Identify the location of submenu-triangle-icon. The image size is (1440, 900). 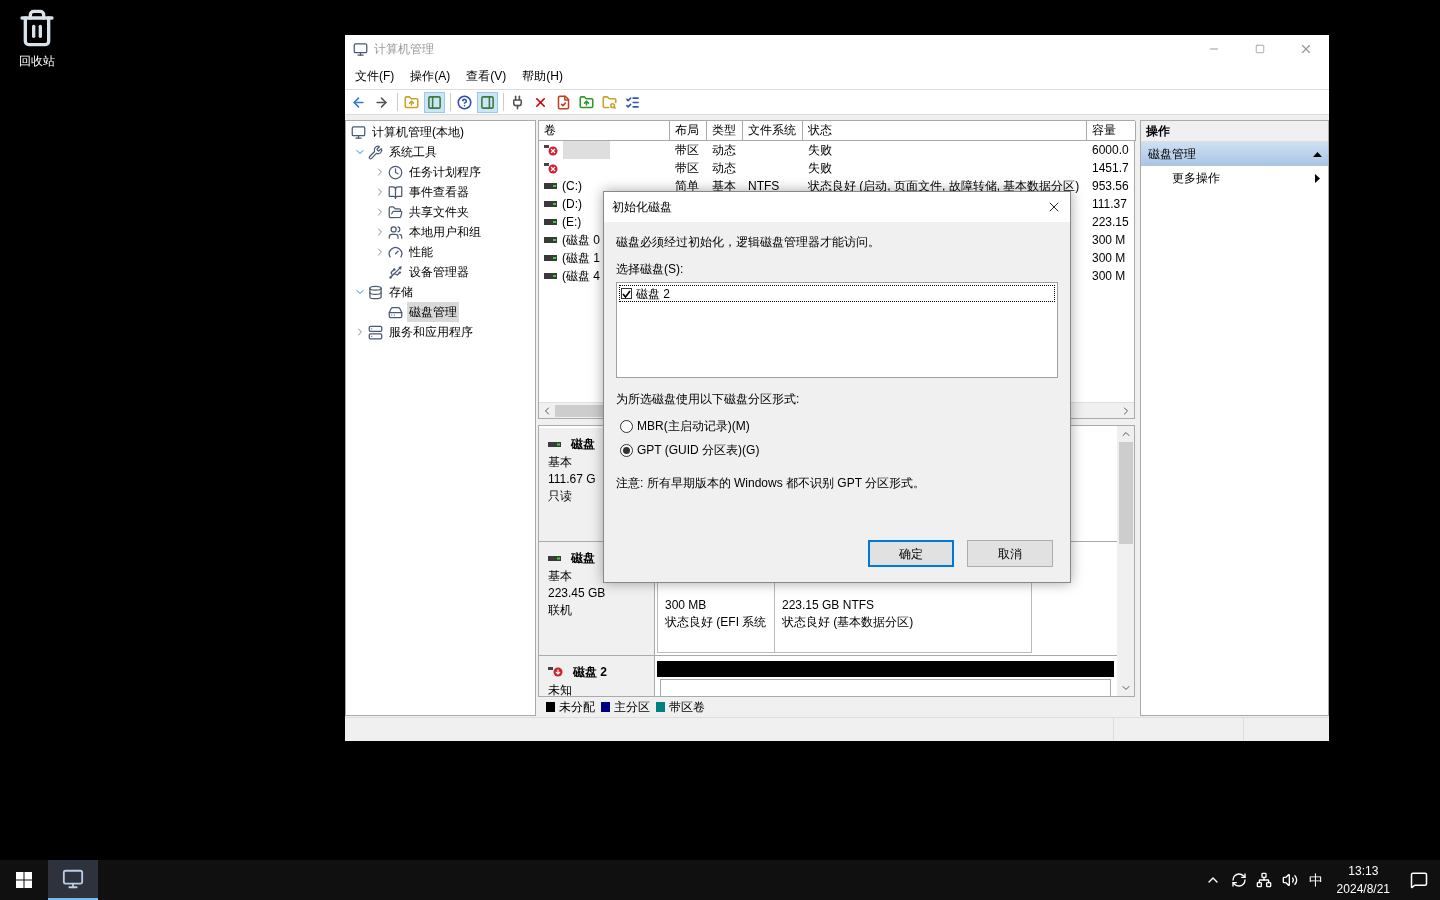
(1317, 178).